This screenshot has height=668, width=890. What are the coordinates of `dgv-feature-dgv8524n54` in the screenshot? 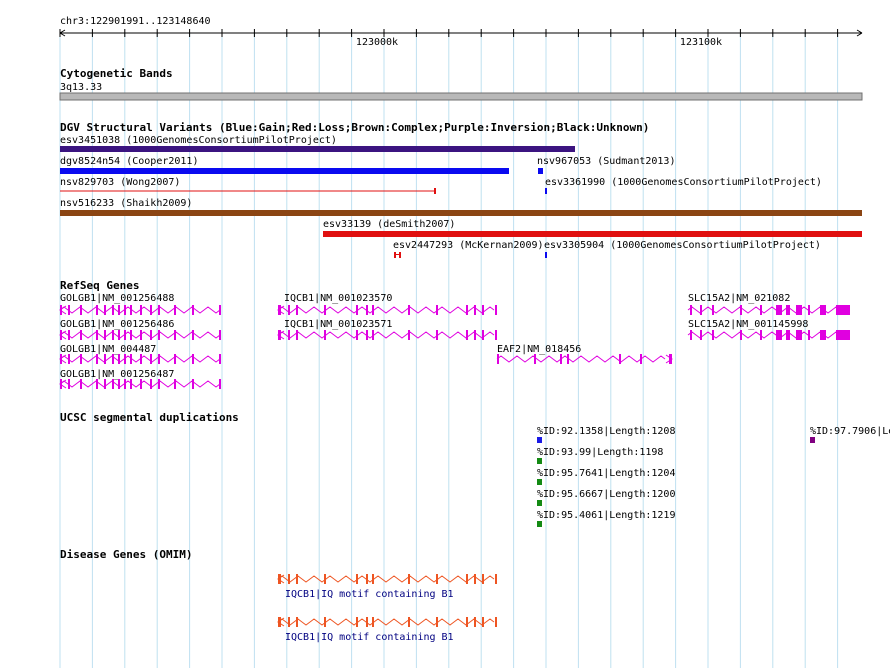 It's located at (284, 171).